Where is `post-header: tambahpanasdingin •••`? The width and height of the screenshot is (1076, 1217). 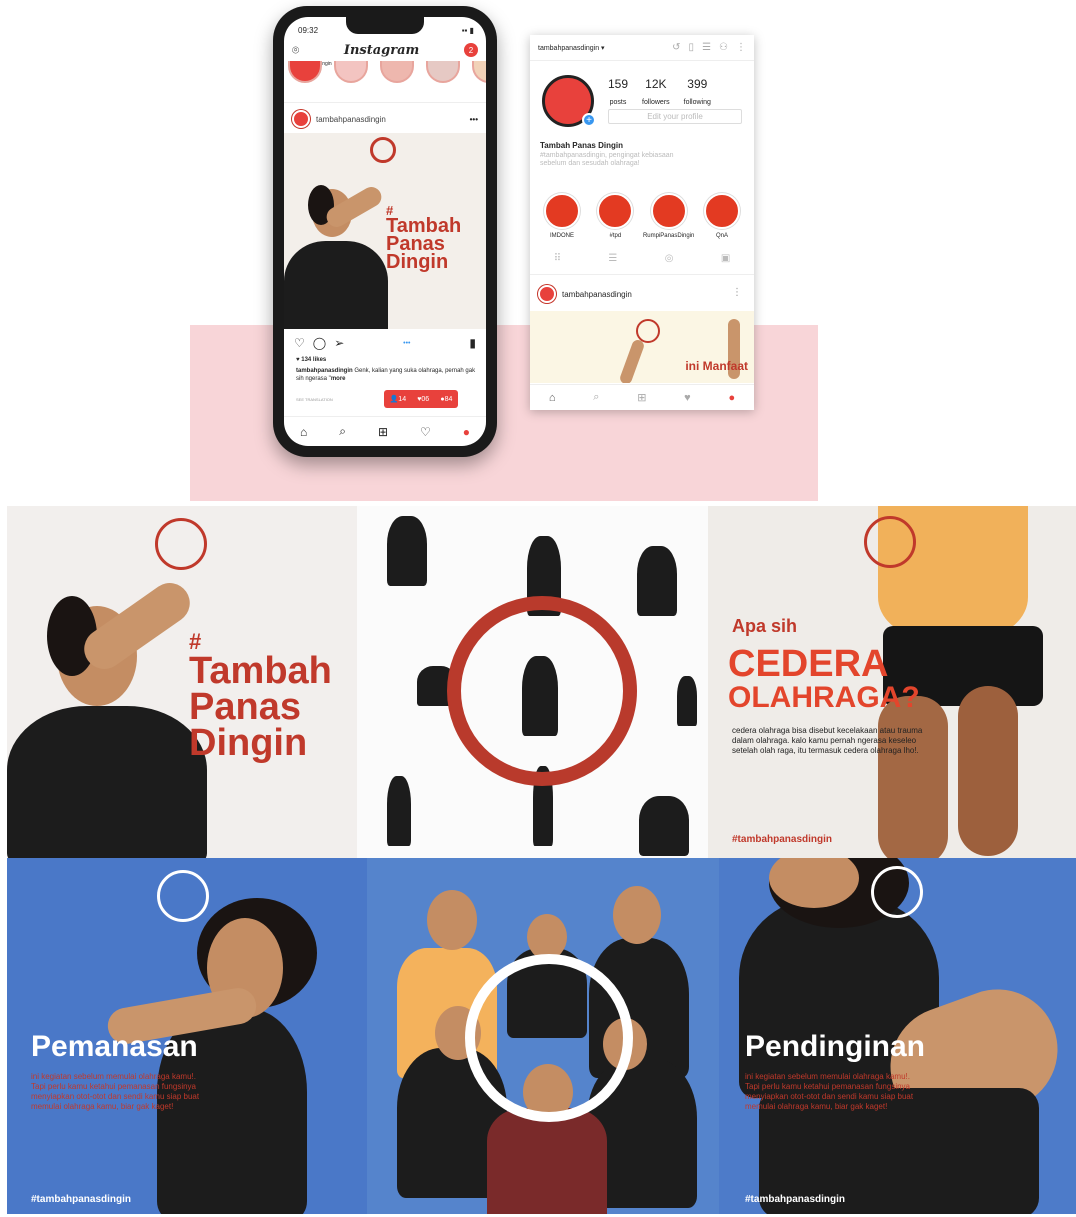
post-header: tambahpanasdingin ••• is located at coordinates (385, 119).